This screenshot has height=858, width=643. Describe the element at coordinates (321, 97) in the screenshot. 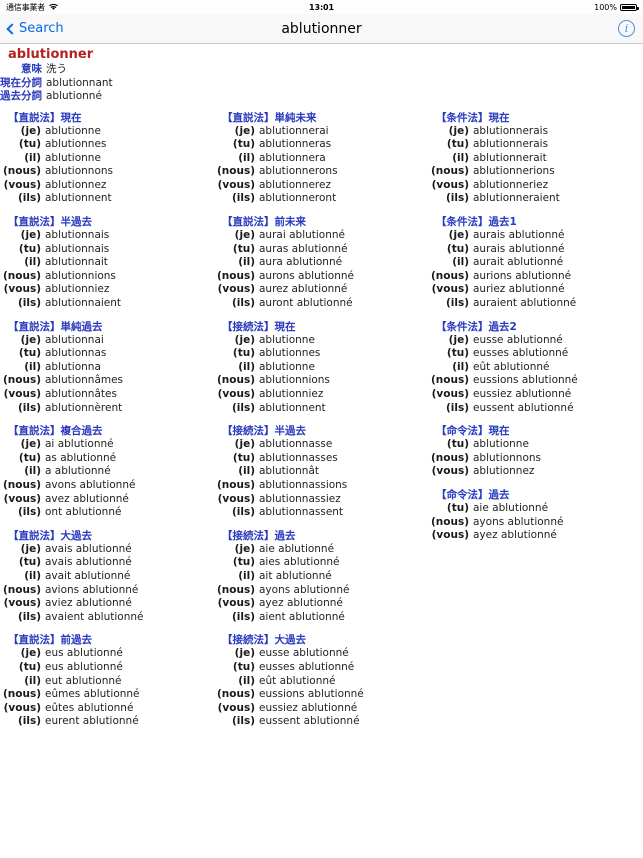

I see `meta-row: 過去分詞 ablutionné` at that location.